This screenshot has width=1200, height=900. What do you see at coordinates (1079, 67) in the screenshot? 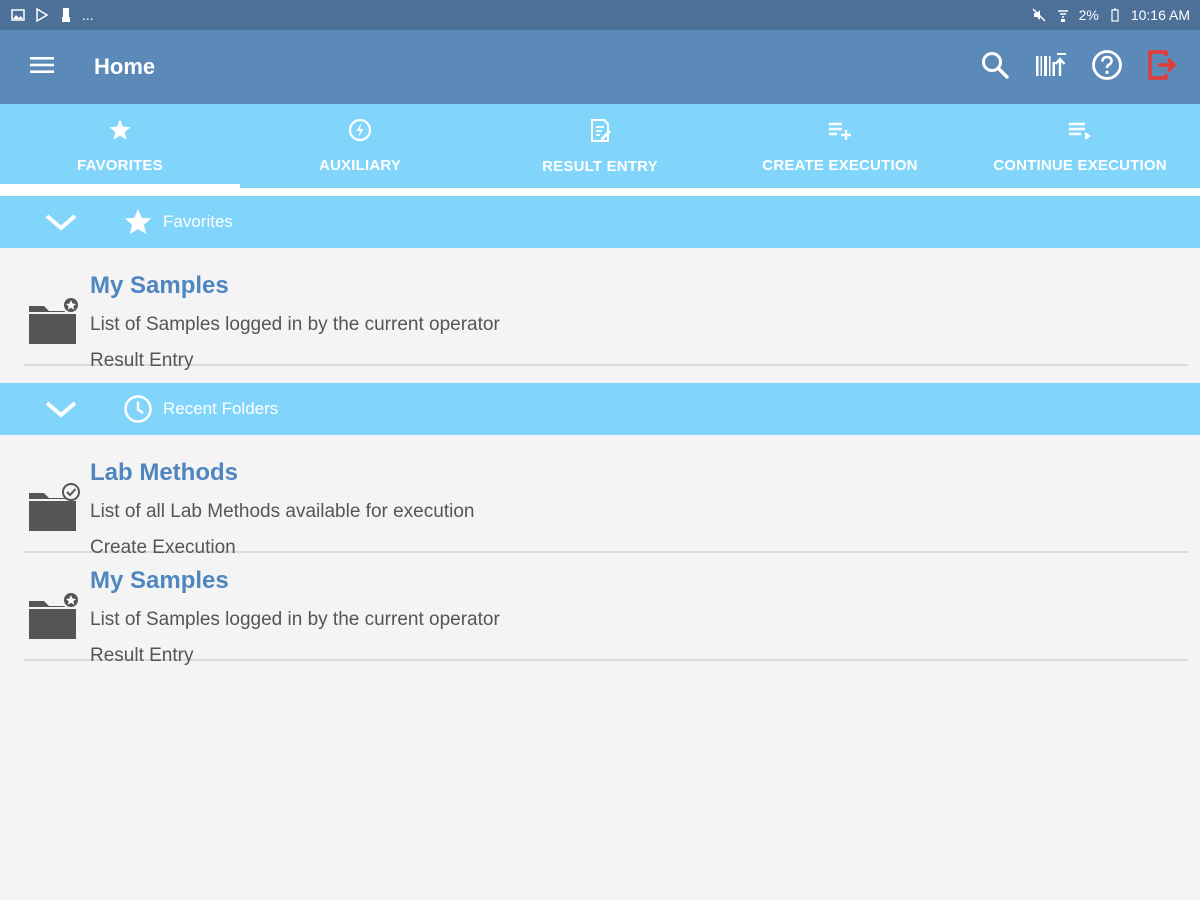
I see `app-actions` at bounding box center [1079, 67].